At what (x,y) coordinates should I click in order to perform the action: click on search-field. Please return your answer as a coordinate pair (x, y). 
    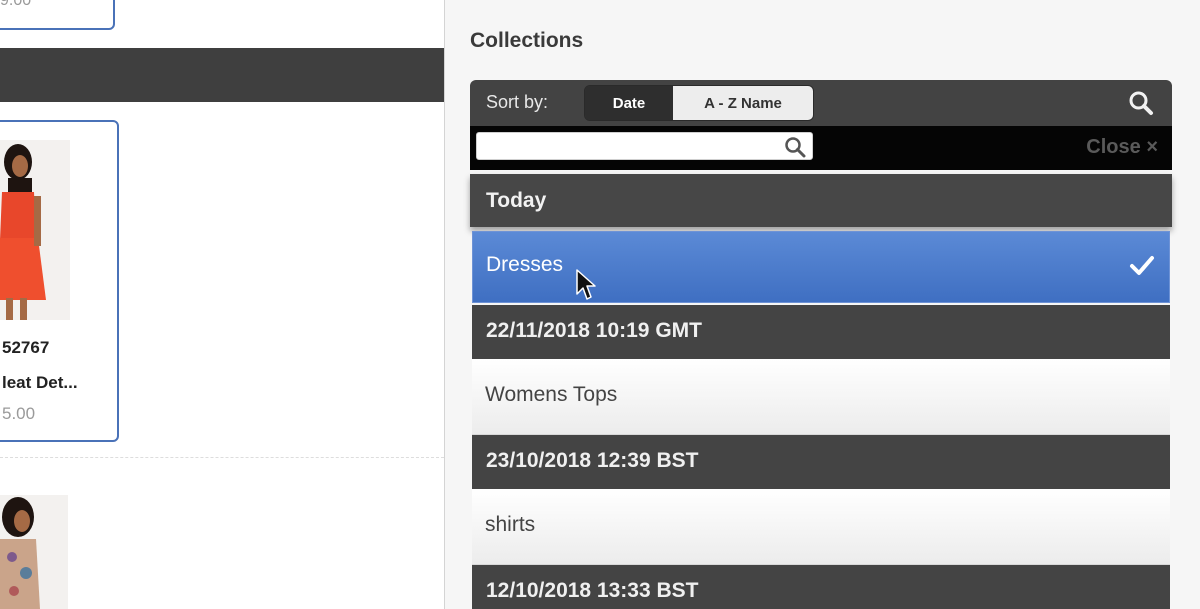
    Looking at the image, I should click on (644, 146).